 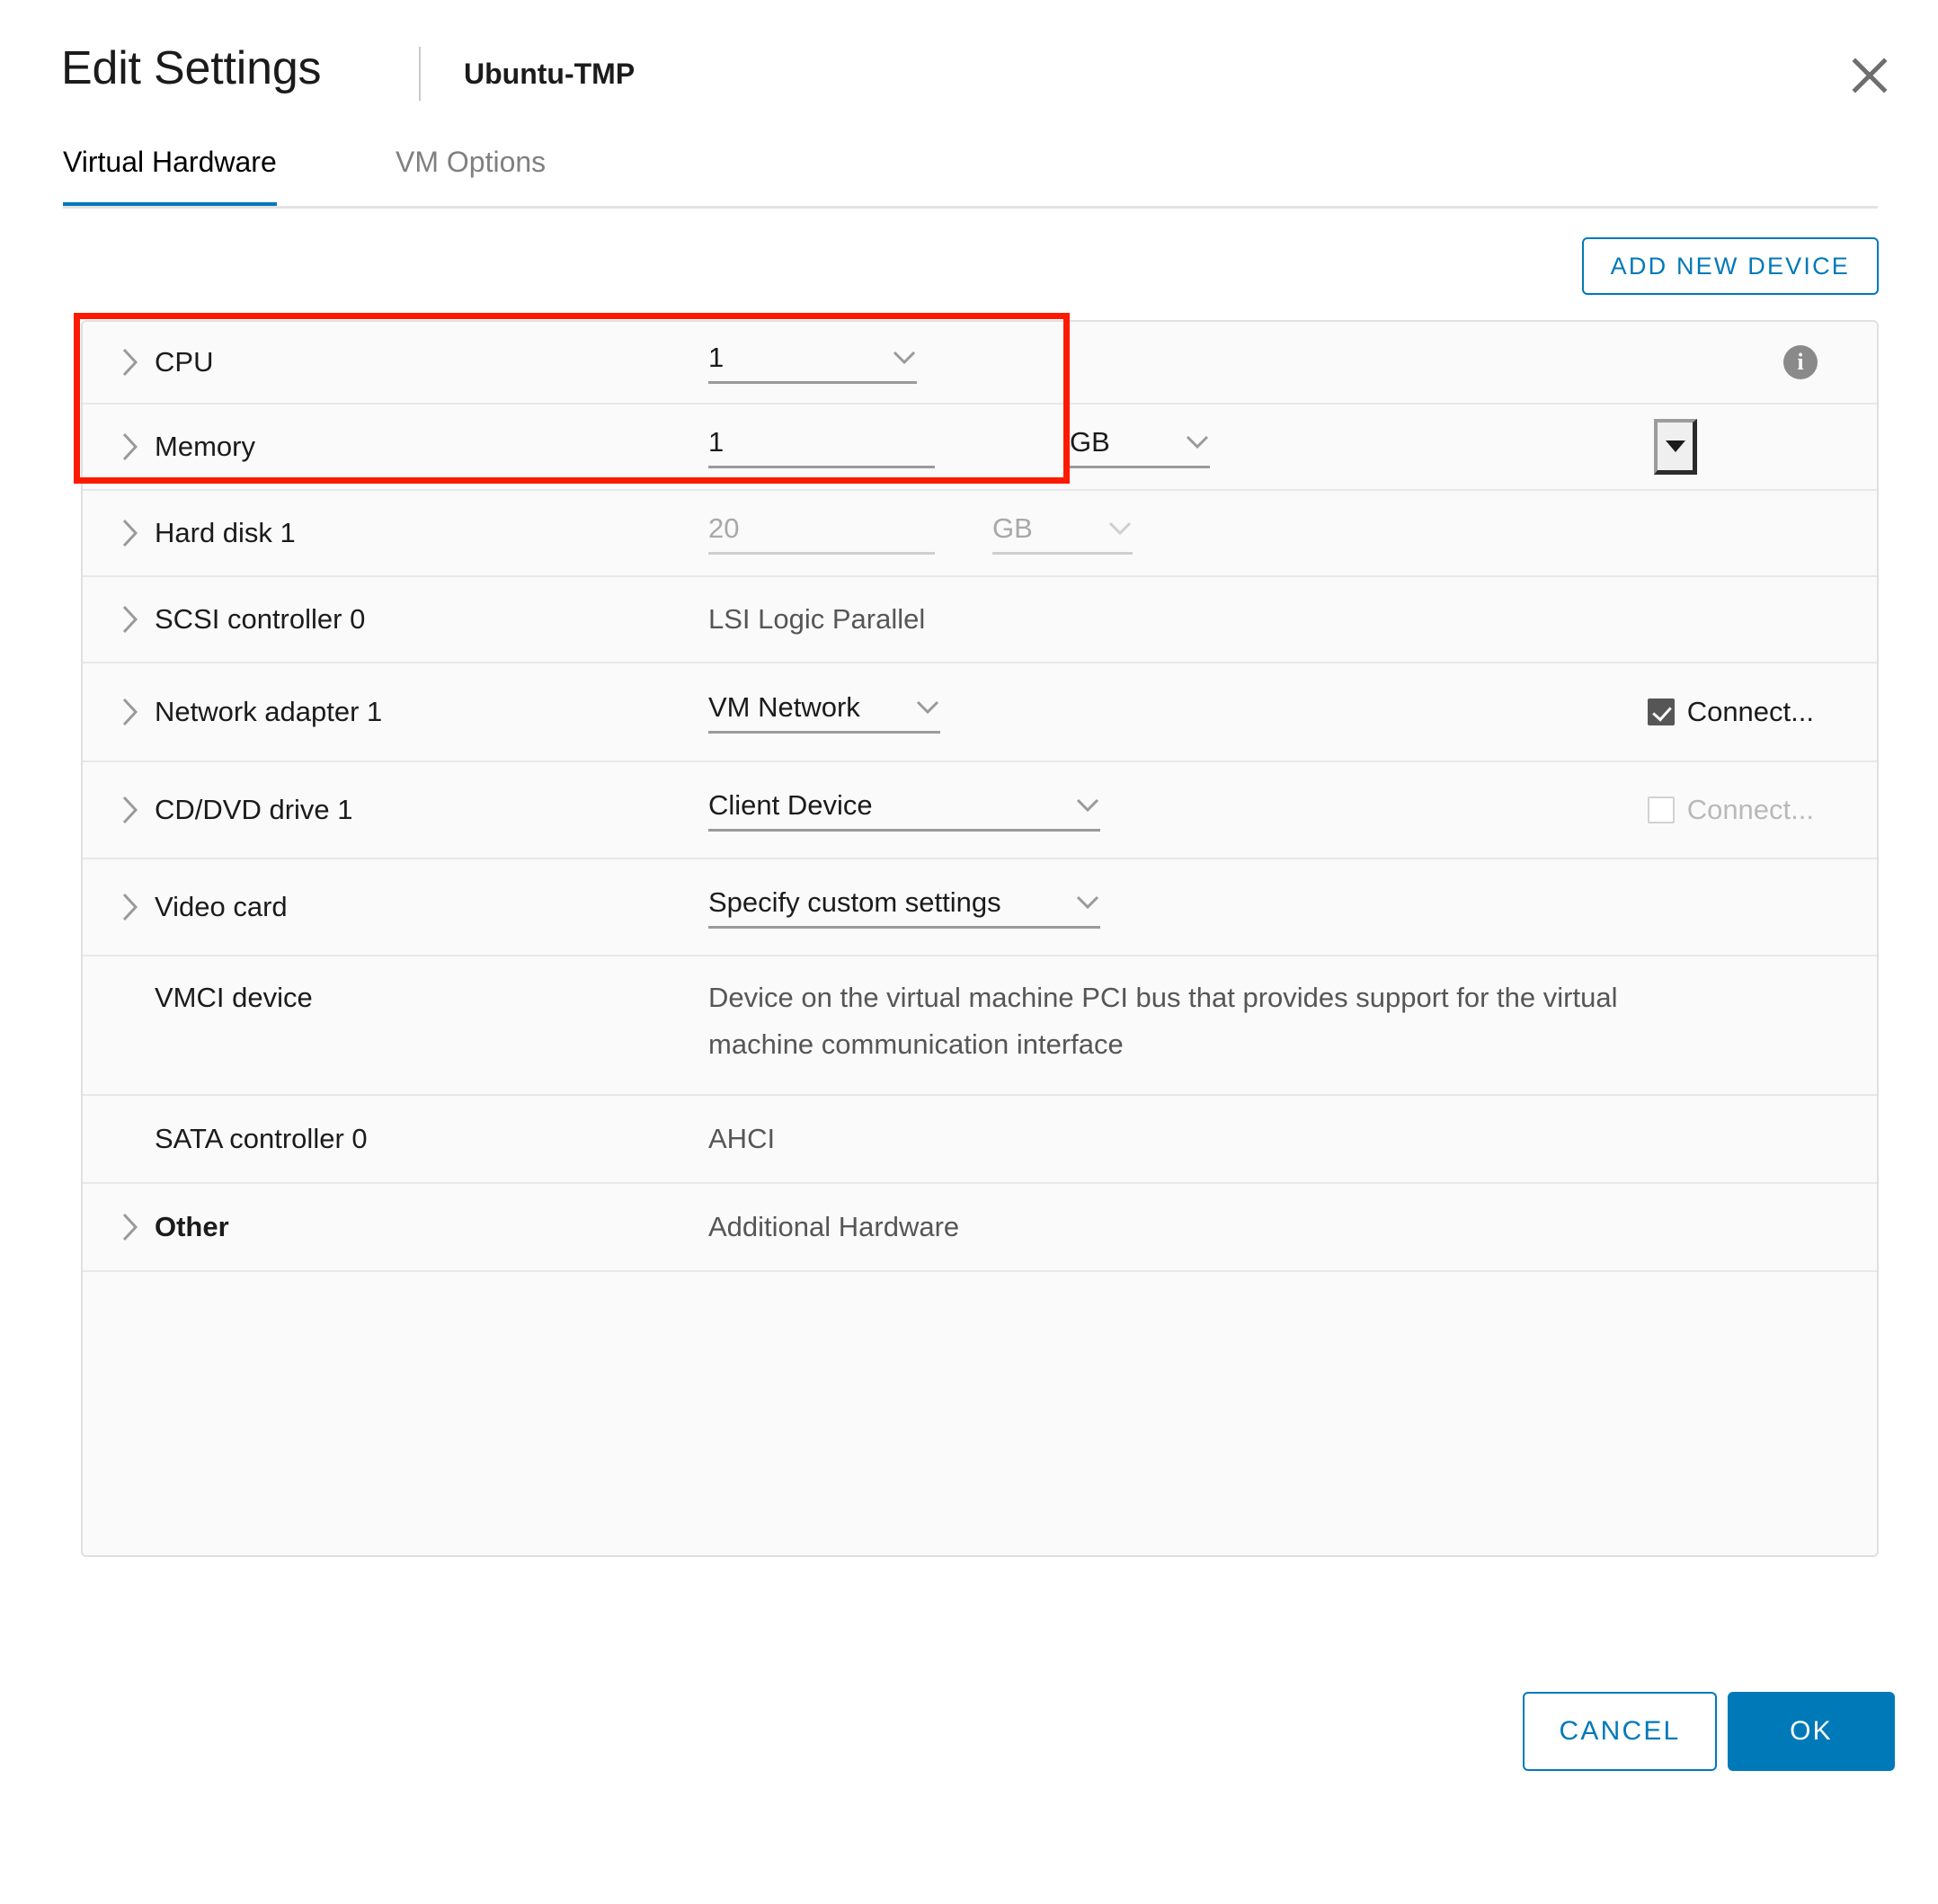 I want to click on tab-bar: Virtual Hardware VM Options, so click(x=969, y=172).